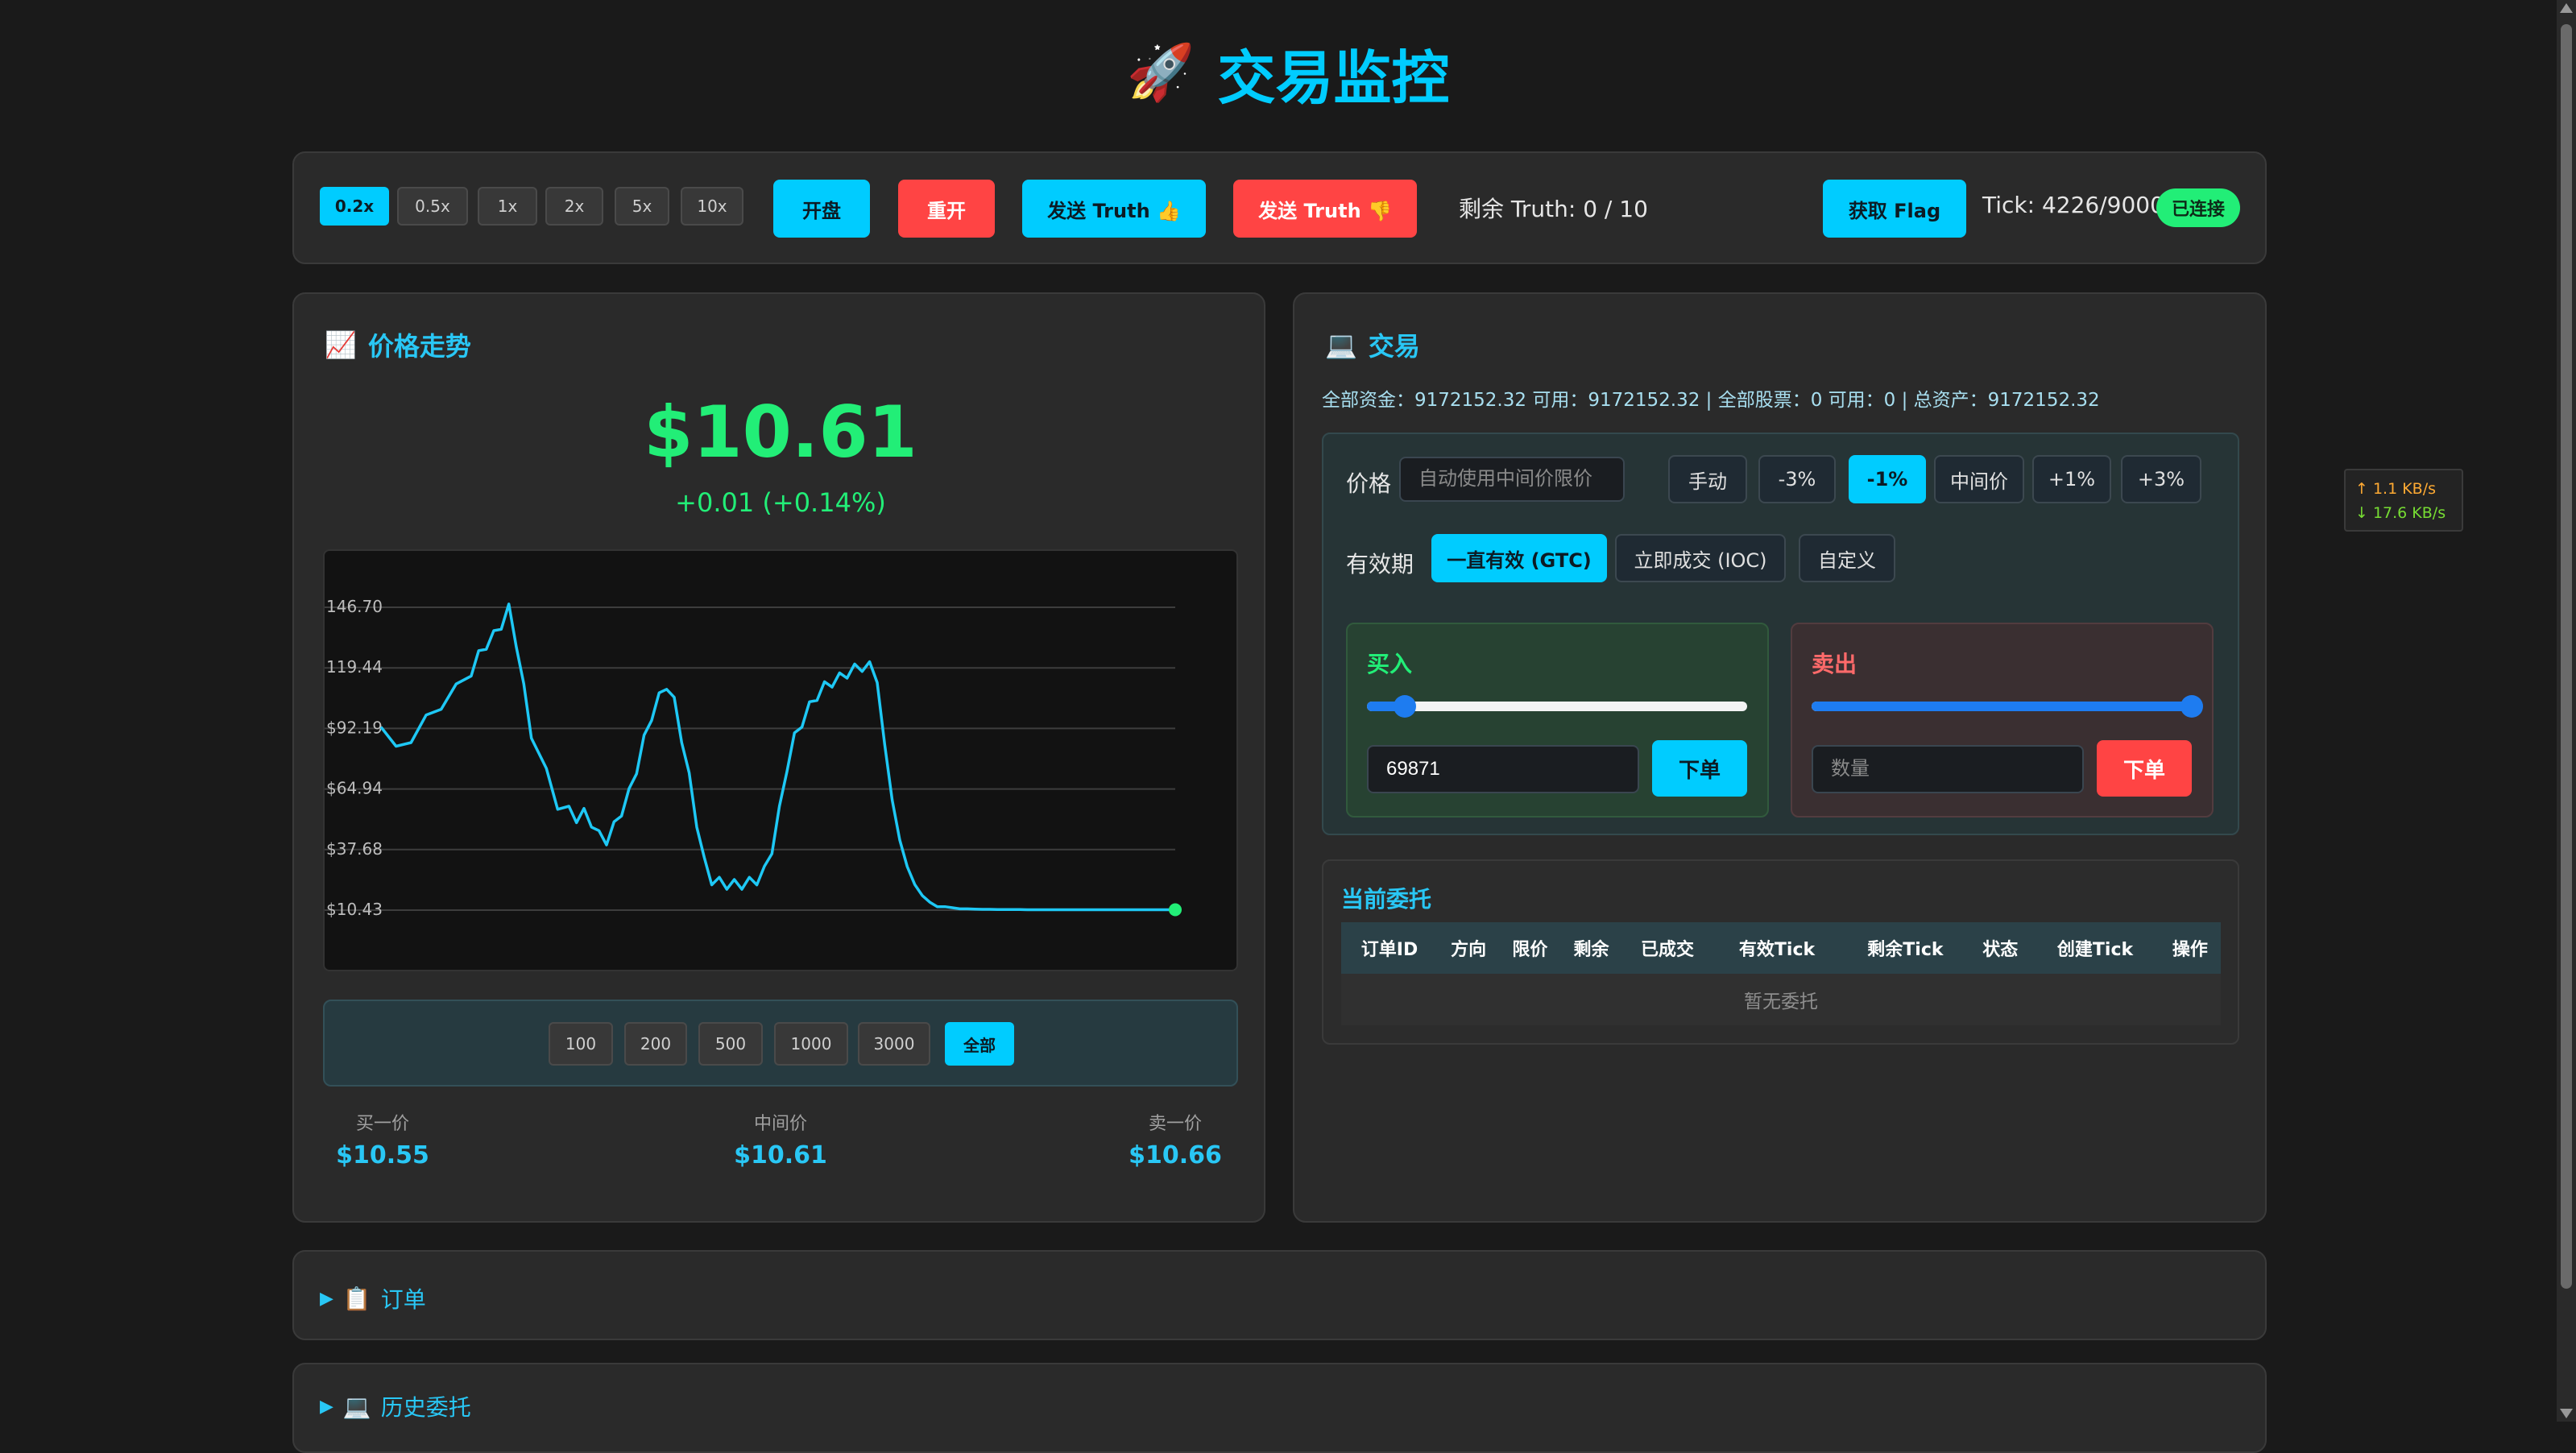 Image resolution: width=2576 pixels, height=1453 pixels. What do you see at coordinates (581, 1044) in the screenshot?
I see `range-button-100: 100` at bounding box center [581, 1044].